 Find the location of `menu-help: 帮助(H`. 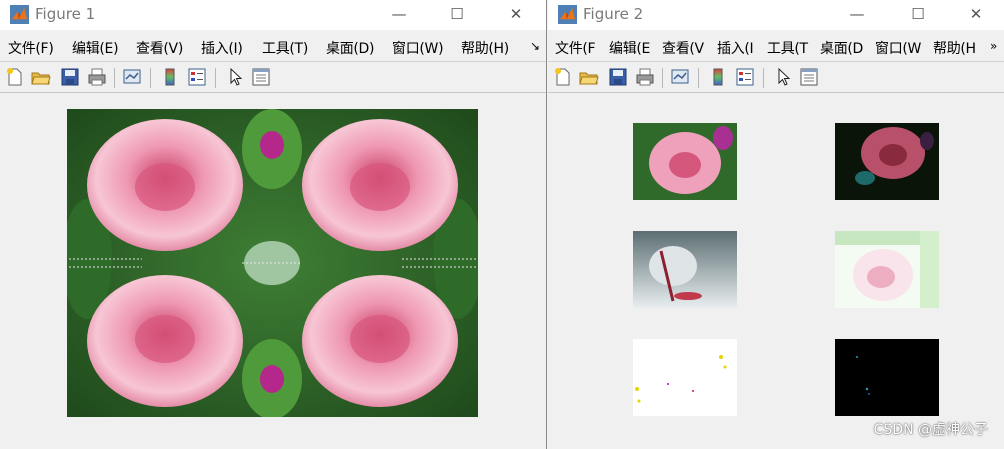

menu-help: 帮助(H is located at coordinates (954, 48).